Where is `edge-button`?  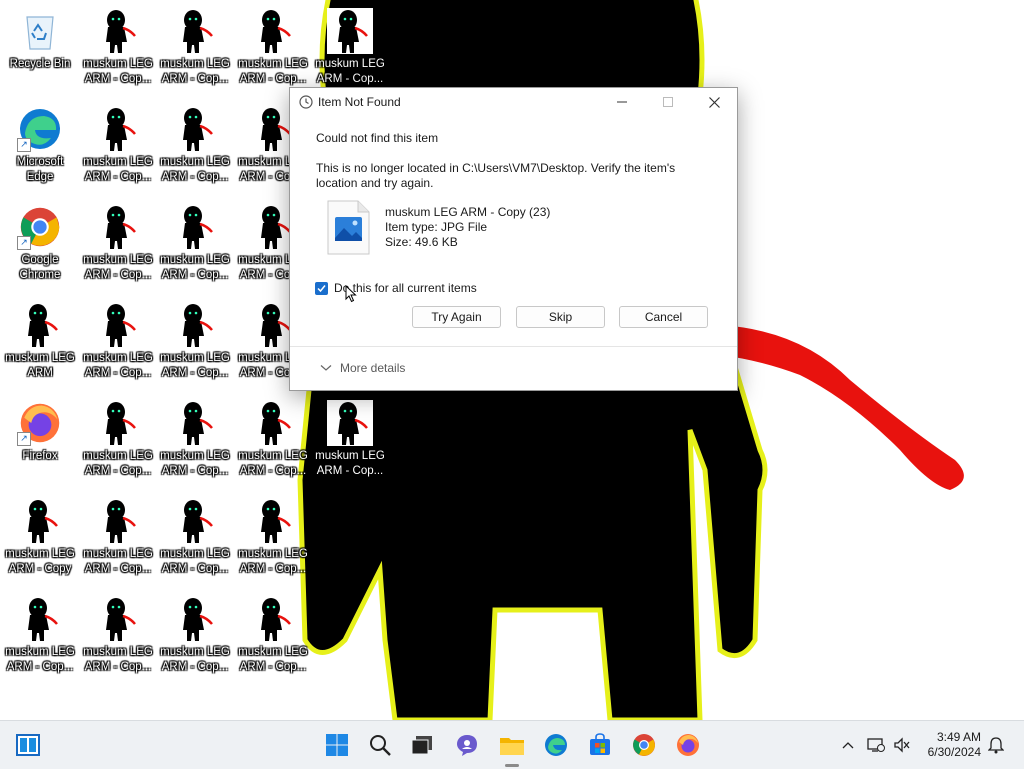 edge-button is located at coordinates (556, 745).